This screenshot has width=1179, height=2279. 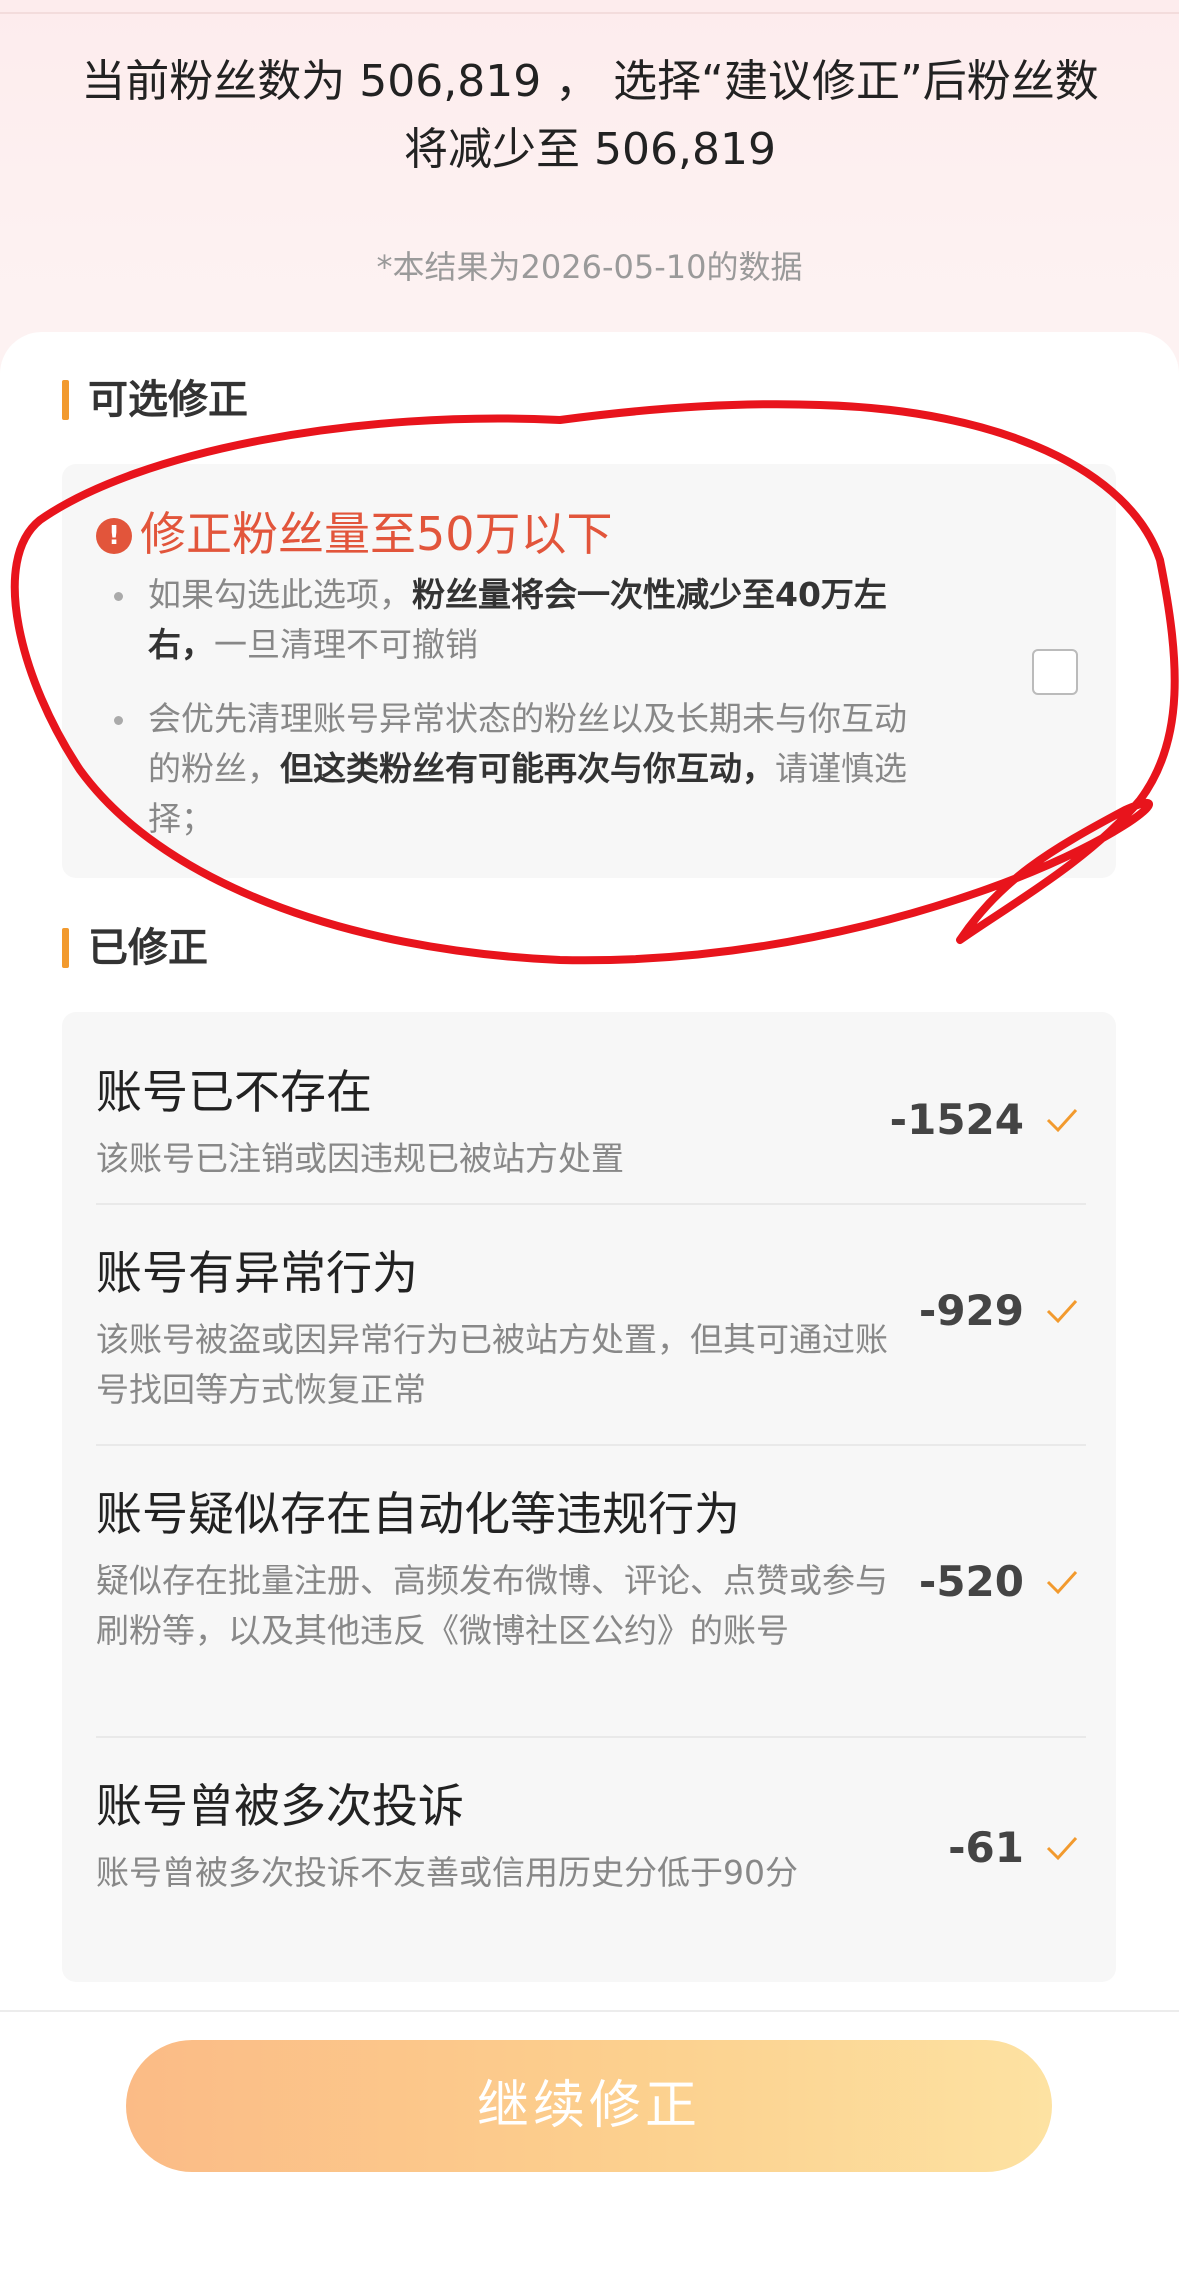 I want to click on item-title: 账号曾被多次投诉, so click(x=280, y=1806).